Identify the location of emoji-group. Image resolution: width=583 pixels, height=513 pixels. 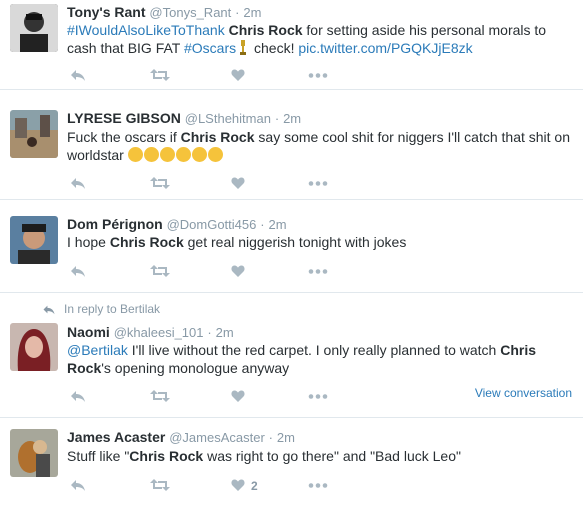
(175, 155).